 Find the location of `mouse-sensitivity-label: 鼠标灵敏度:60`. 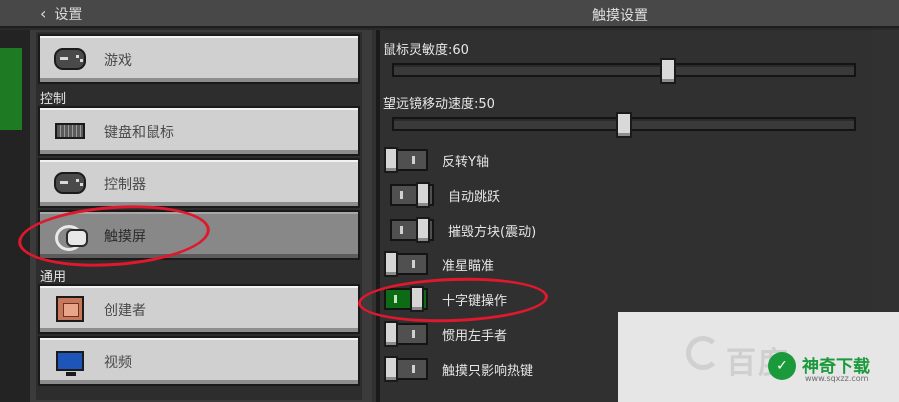

mouse-sensitivity-label: 鼠标灵敏度:60 is located at coordinates (426, 50).